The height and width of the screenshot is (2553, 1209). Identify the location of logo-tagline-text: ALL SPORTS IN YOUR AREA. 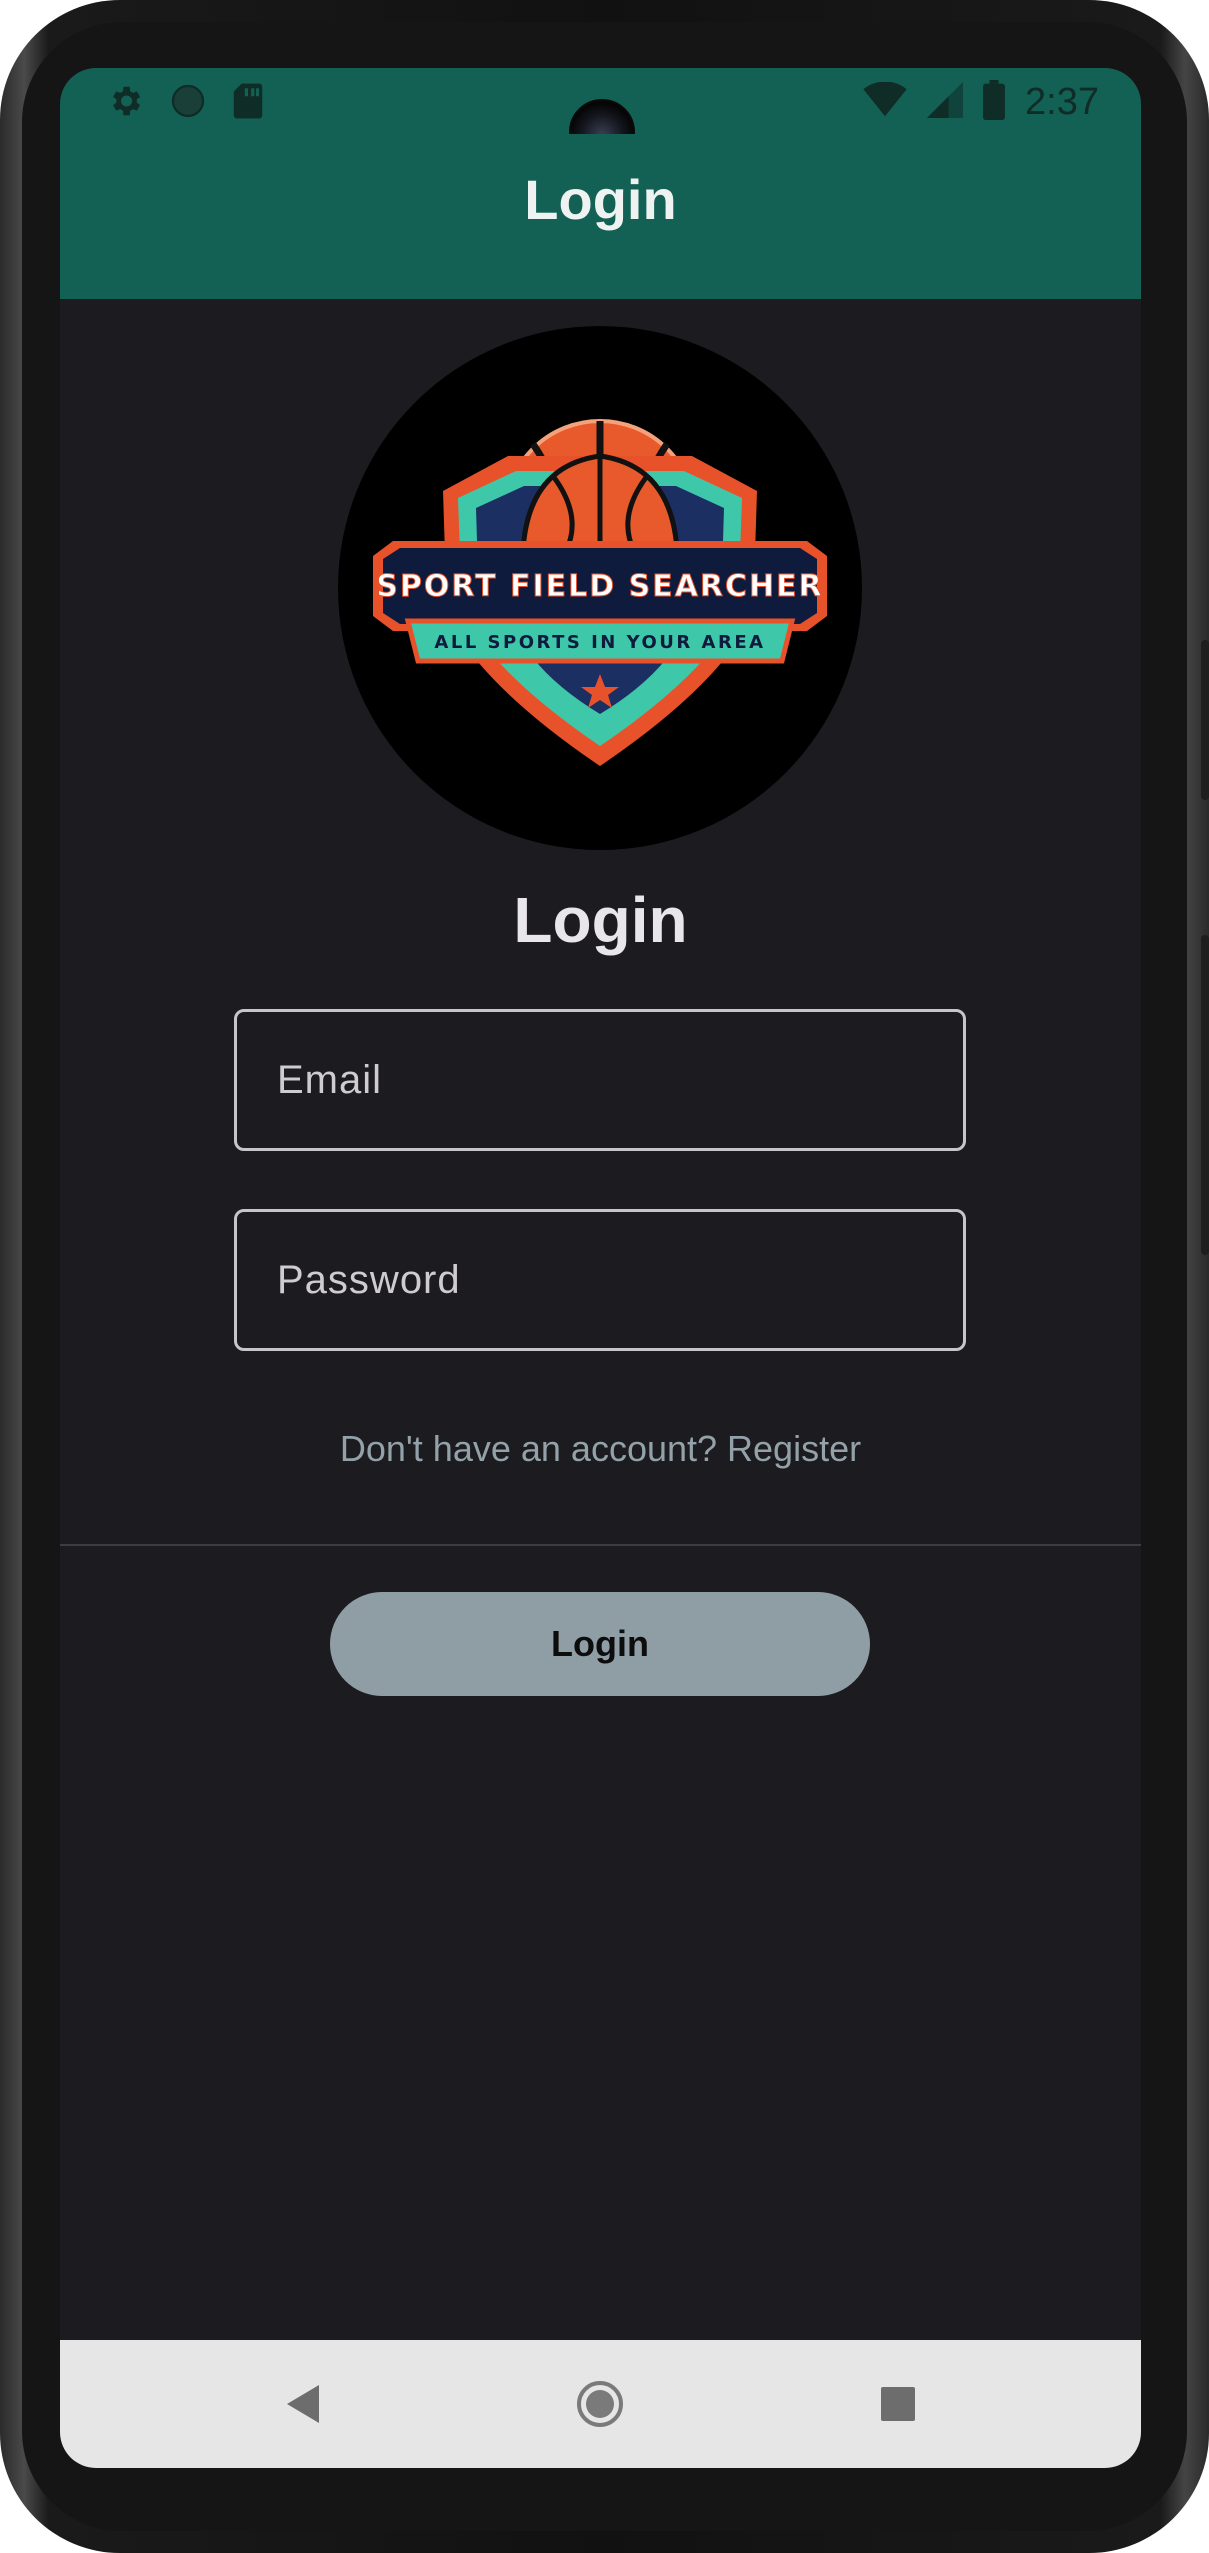
(599, 642).